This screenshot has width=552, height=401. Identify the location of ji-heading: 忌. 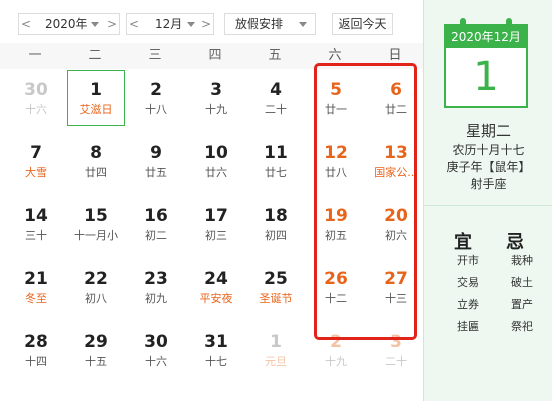
(515, 242).